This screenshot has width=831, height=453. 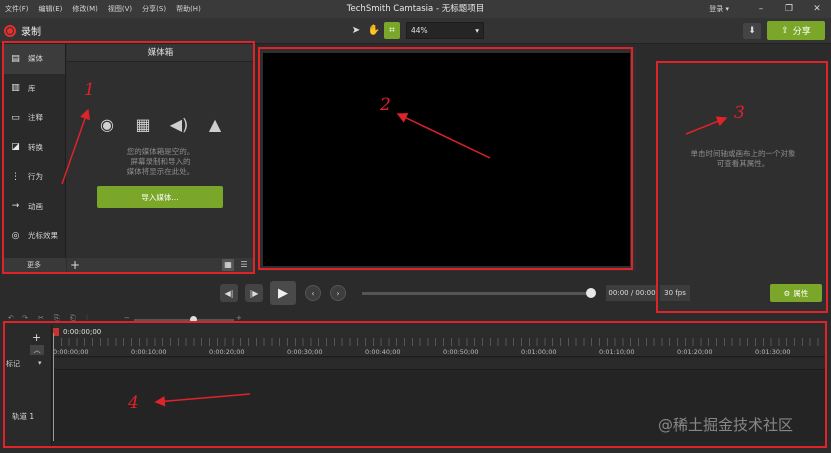 What do you see at coordinates (632, 293) in the screenshot?
I see `time-readout: 00:00 / 00:00` at bounding box center [632, 293].